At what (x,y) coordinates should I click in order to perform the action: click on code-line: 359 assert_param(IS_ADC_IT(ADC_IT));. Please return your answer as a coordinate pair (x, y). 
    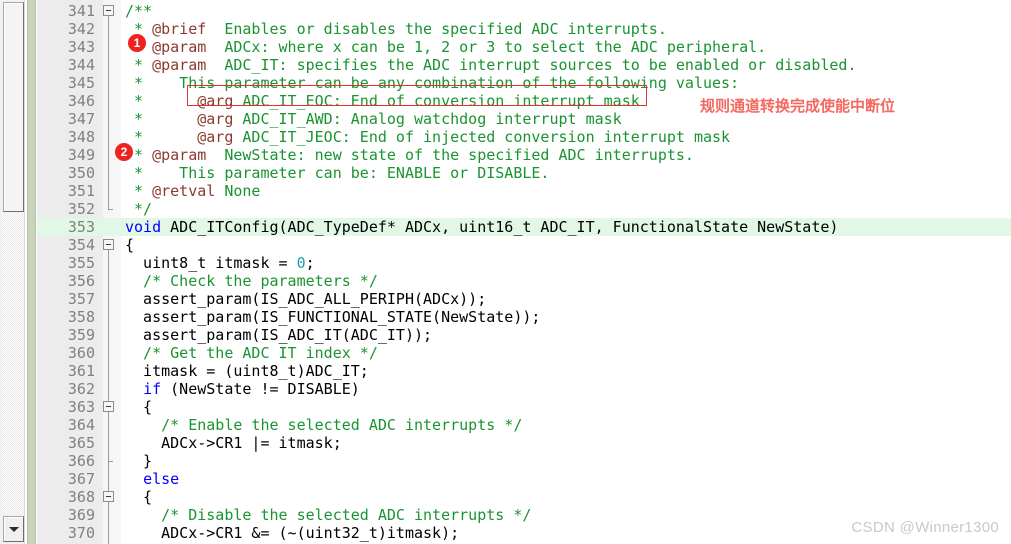
    Looking at the image, I should click on (524, 335).